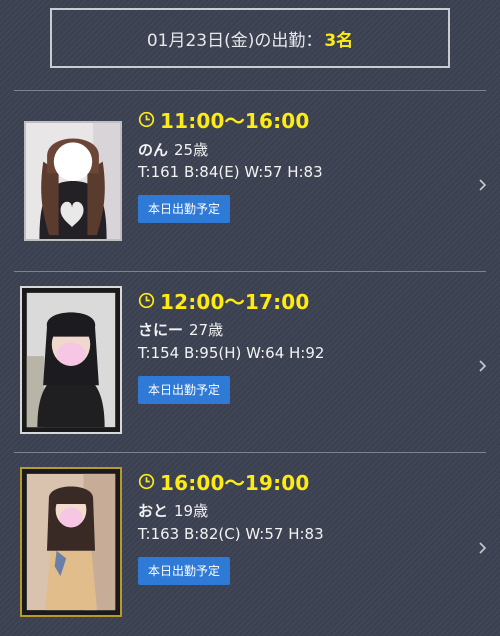  I want to click on profile-stats: T:161 B:84(E) W:57 H:83, so click(230, 172).